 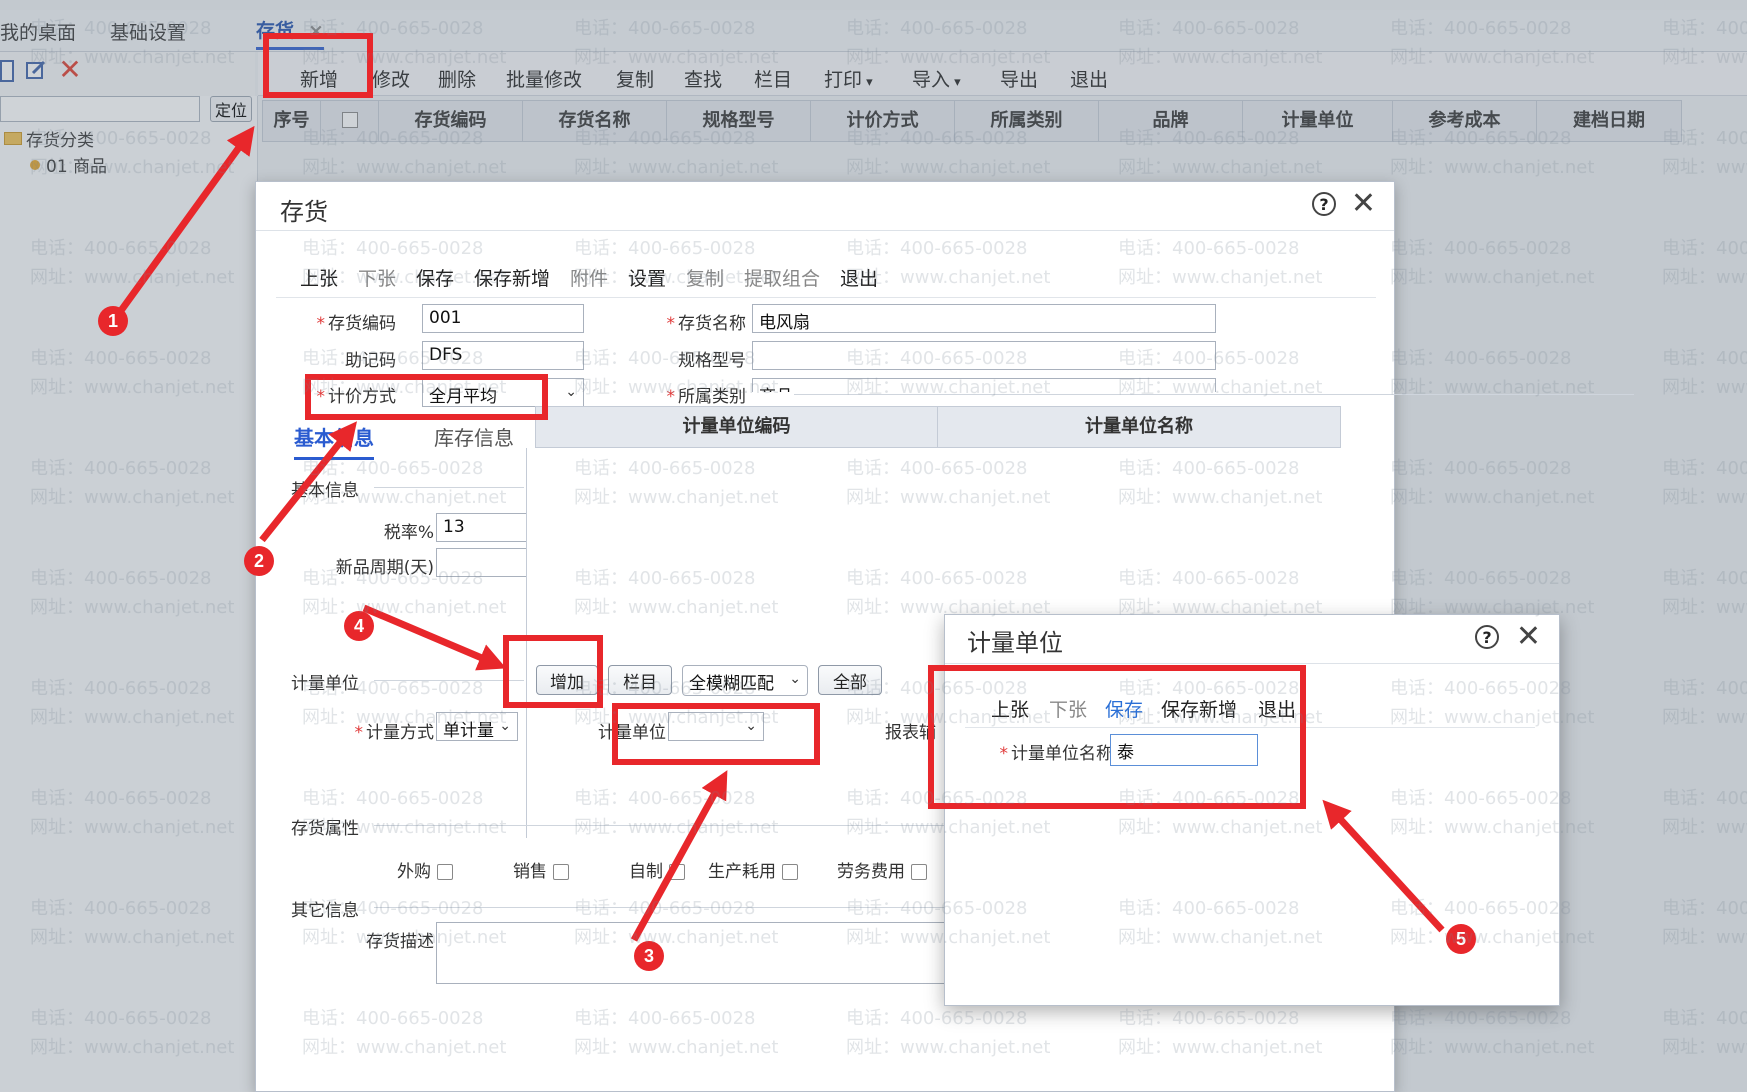 I want to click on toolbar-print: 打印 ▾, so click(x=848, y=78).